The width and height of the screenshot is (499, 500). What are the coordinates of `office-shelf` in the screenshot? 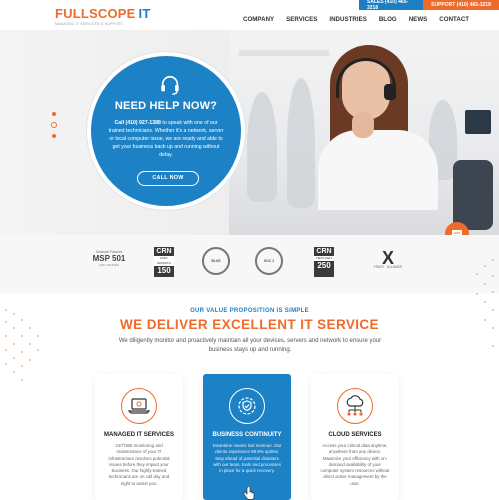 It's located at (284, 53).